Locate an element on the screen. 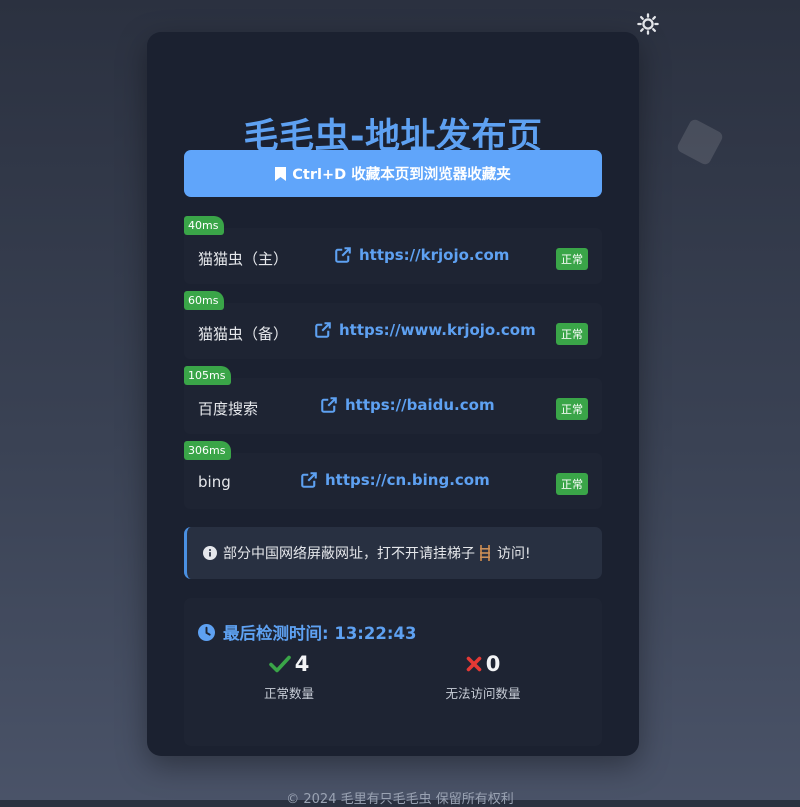  link-url: https://www.krjojo.com is located at coordinates (425, 330).